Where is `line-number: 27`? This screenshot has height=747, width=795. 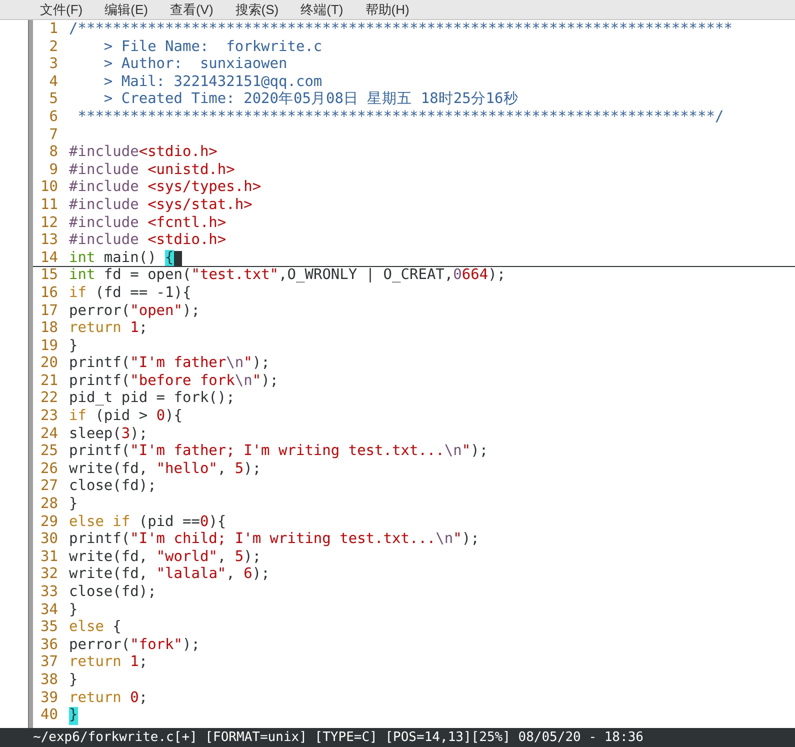 line-number: 27 is located at coordinates (49, 487).